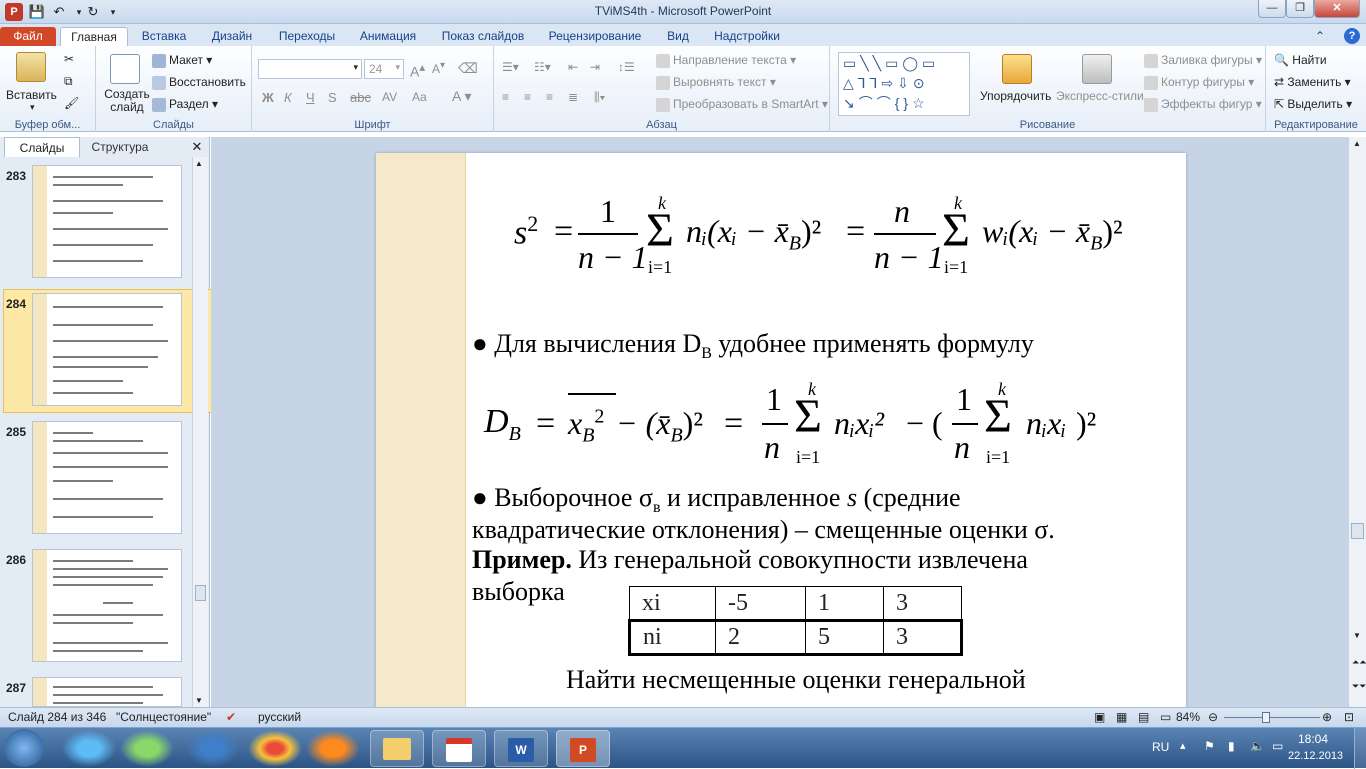  What do you see at coordinates (1160, 747) in the screenshot?
I see `input-language: RU` at bounding box center [1160, 747].